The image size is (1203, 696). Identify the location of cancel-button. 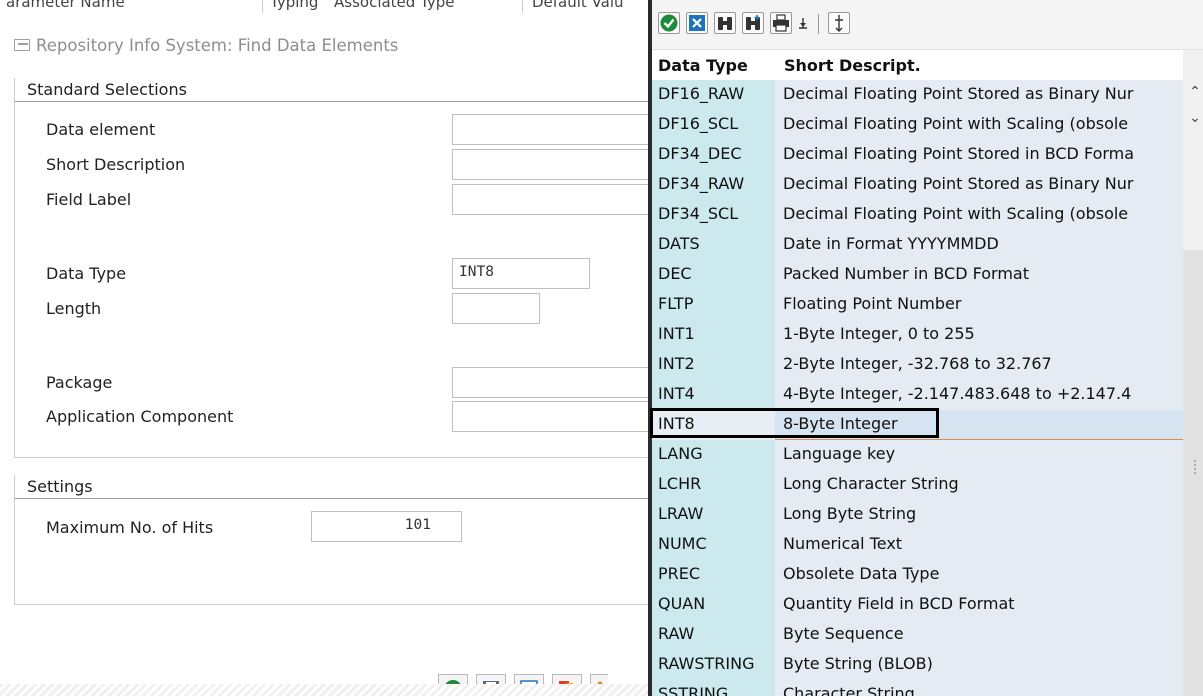
(697, 23).